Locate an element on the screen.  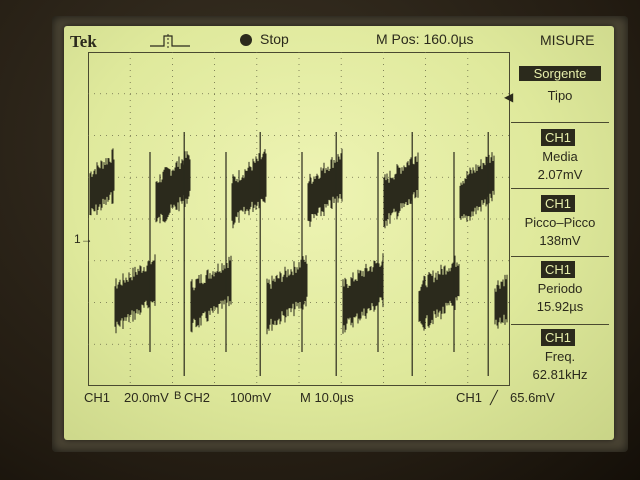
source-label: Sorgente is located at coordinates (560, 73).